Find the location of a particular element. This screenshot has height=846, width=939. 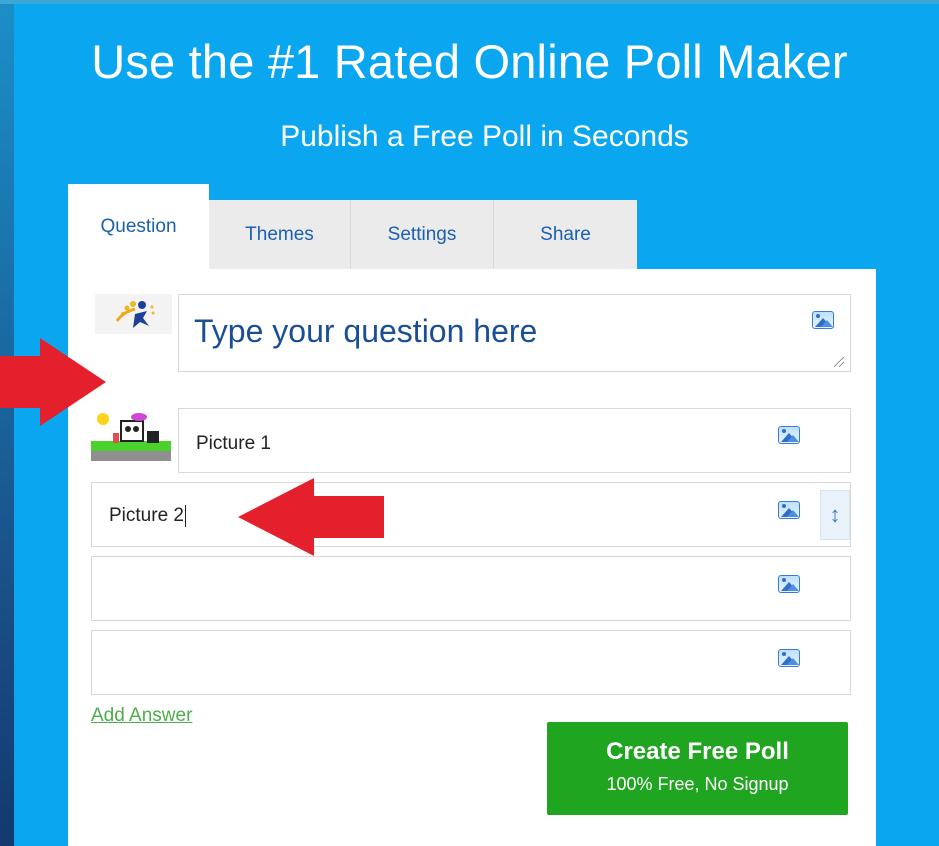

tab-themes-label: Themes is located at coordinates (279, 234).